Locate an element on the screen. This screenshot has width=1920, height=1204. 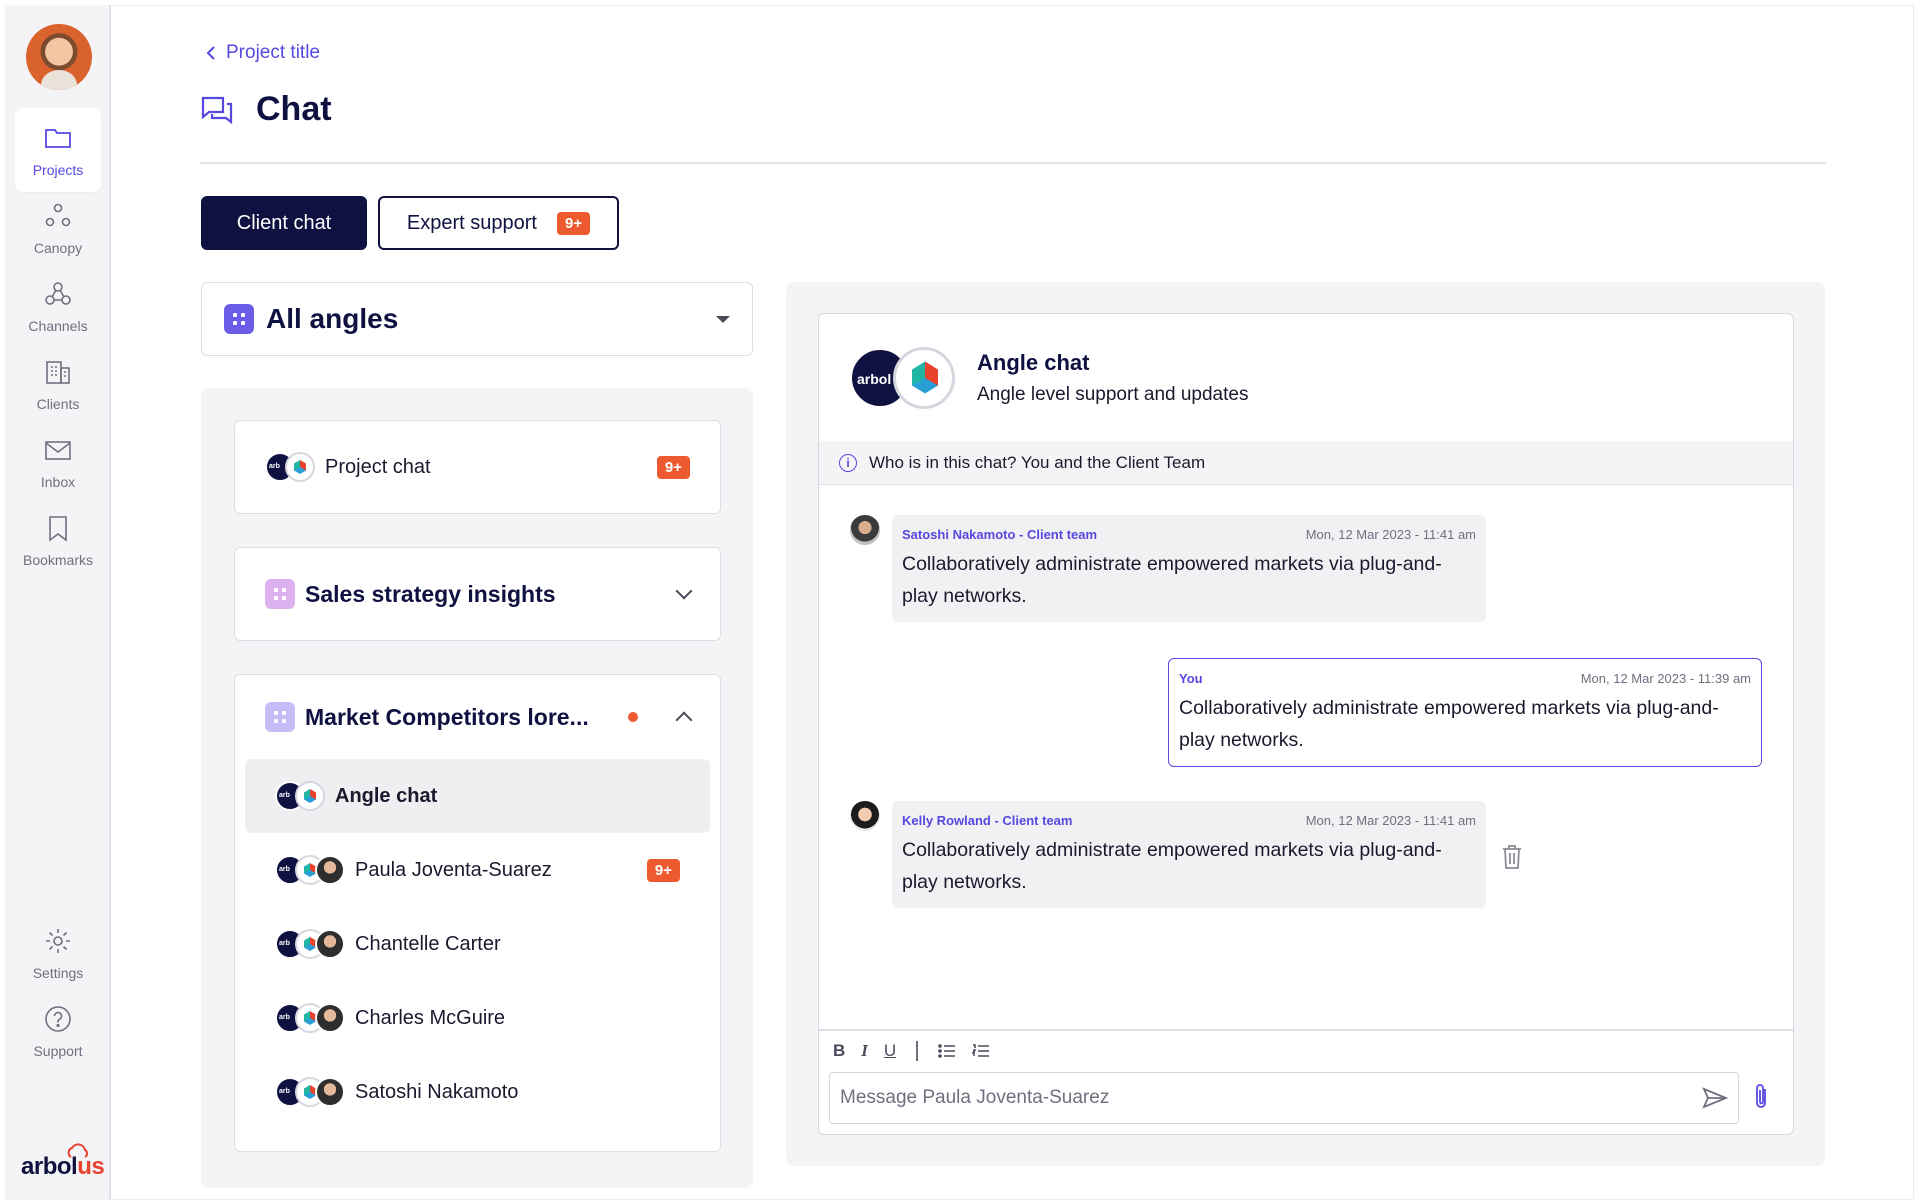
sidebar-item-label: Support is located at coordinates (58, 1050).